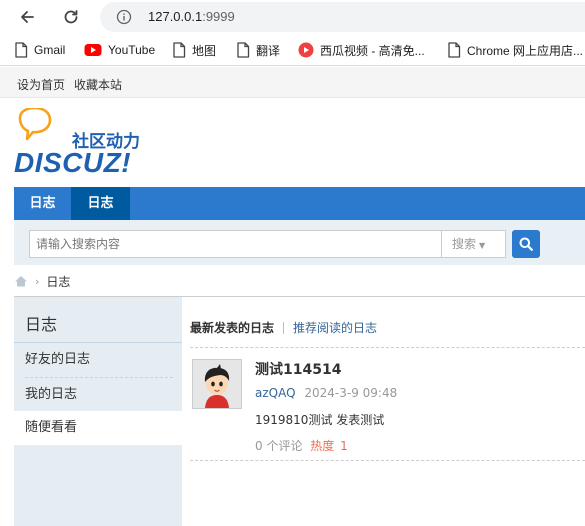 The width and height of the screenshot is (585, 526). I want to click on tab-separator, so click(284, 327).